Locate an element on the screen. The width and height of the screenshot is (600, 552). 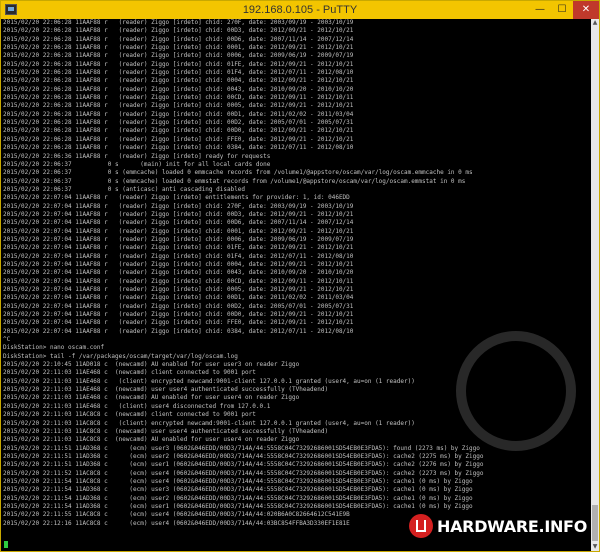
terminal-line: ^C is located at coordinates (7, 340).